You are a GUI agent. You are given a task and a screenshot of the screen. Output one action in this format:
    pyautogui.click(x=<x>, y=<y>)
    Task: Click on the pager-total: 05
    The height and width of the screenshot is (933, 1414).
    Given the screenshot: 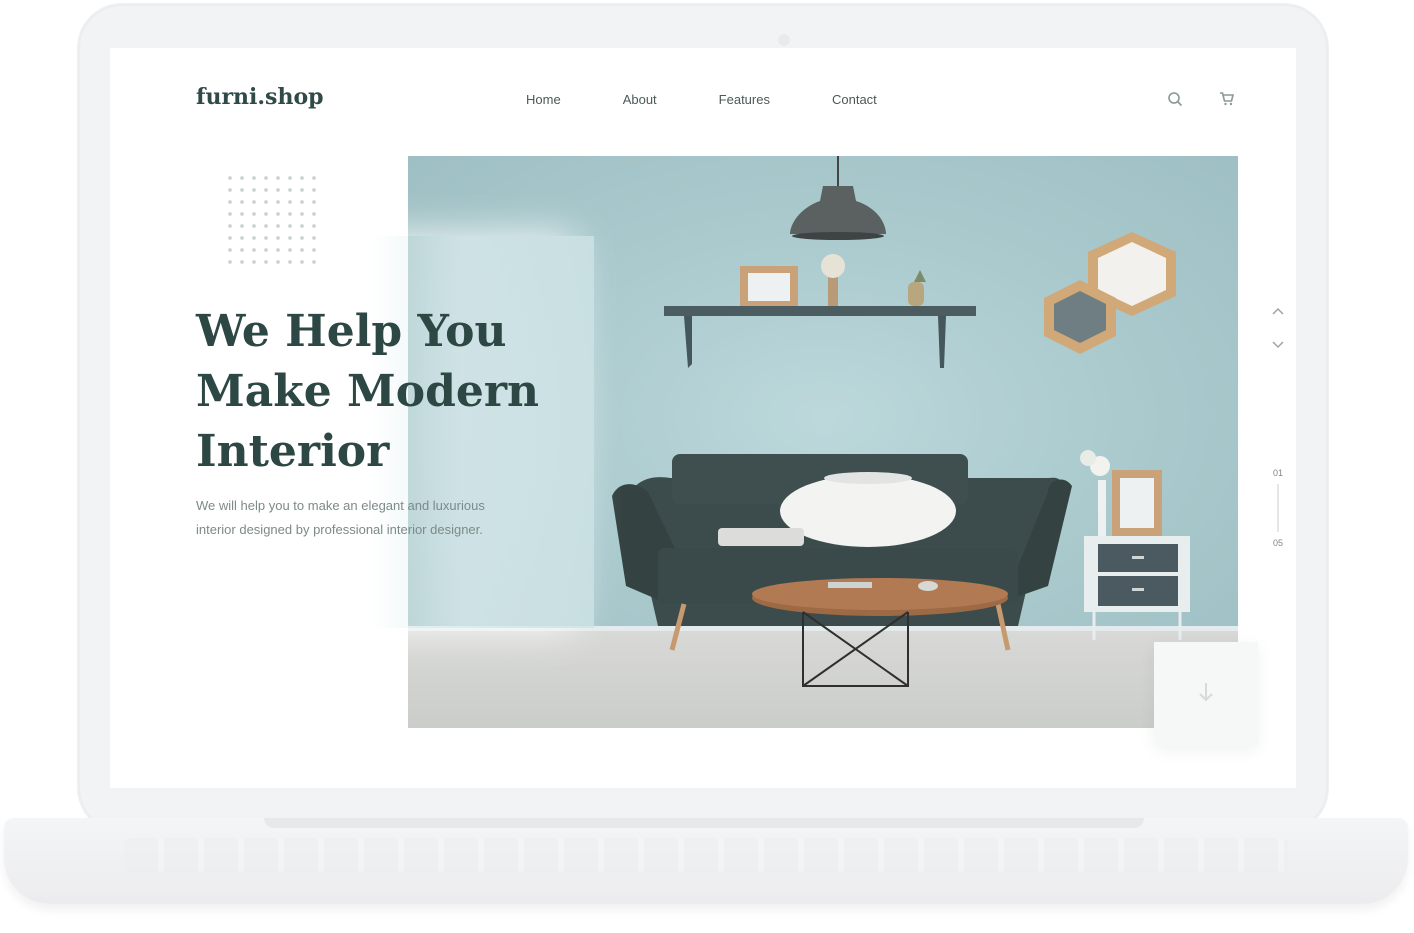 What is the action you would take?
    pyautogui.click(x=1277, y=543)
    